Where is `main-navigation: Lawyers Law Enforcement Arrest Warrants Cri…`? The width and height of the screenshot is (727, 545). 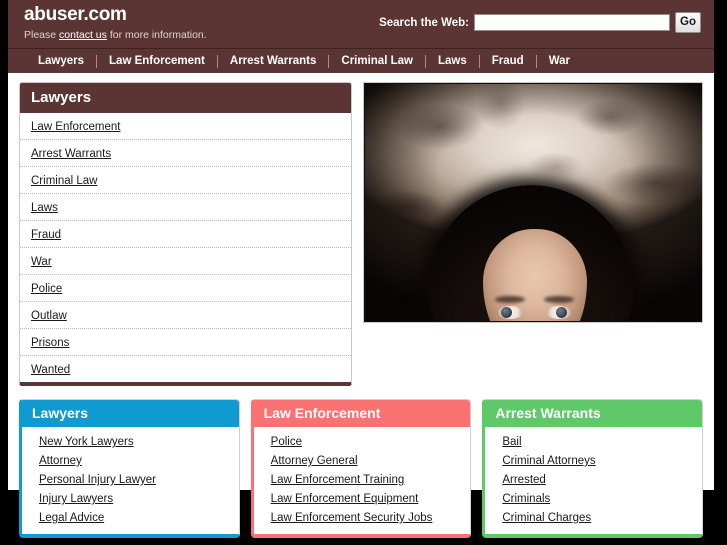 main-navigation: Lawyers Law Enforcement Arrest Warrants Cri… is located at coordinates (361, 61).